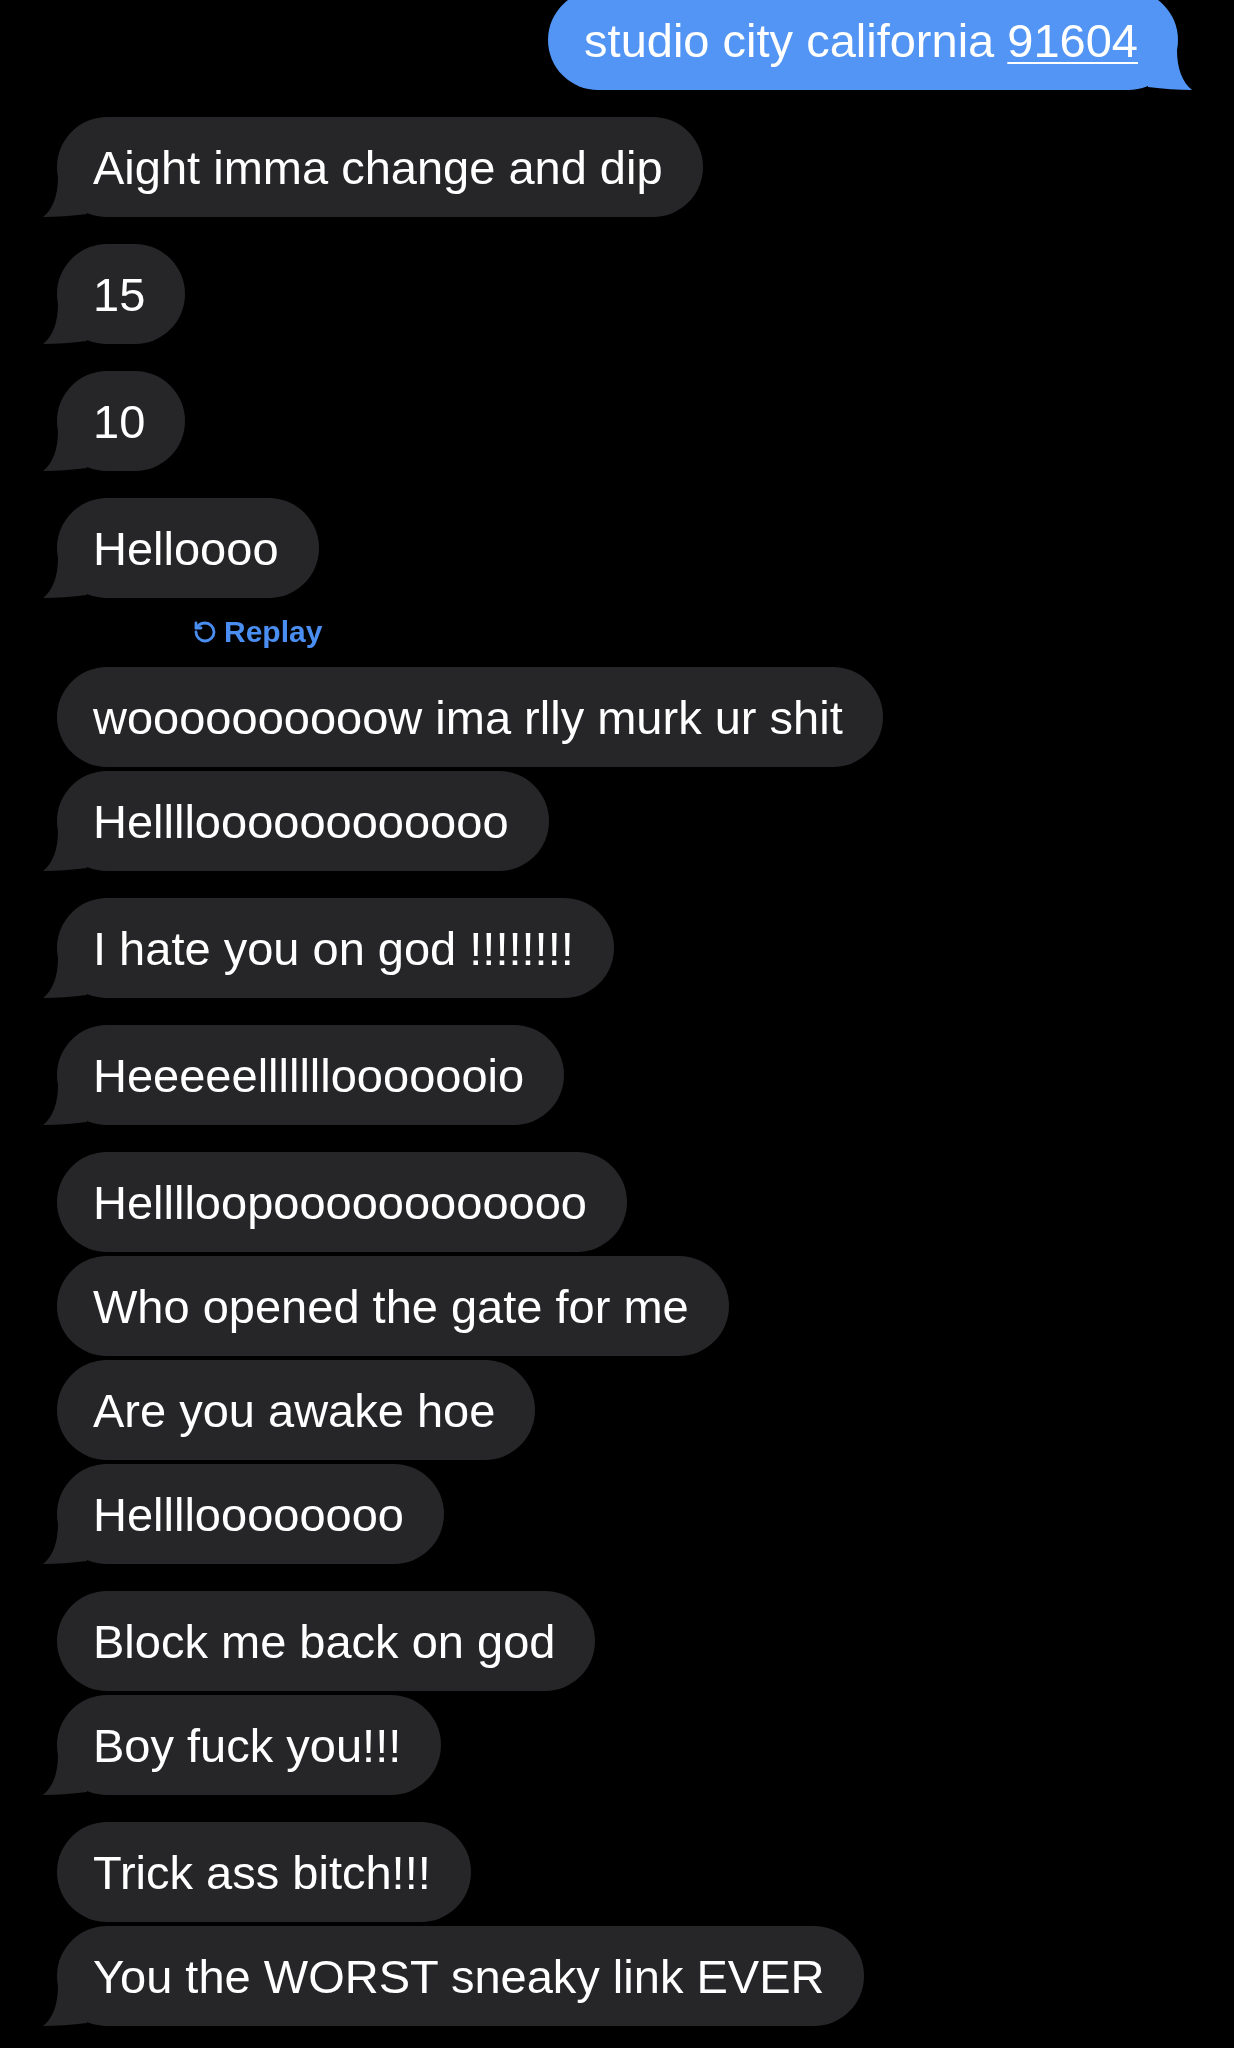  What do you see at coordinates (303, 821) in the screenshot?
I see `message-bubble: Helllloooooooooooo` at bounding box center [303, 821].